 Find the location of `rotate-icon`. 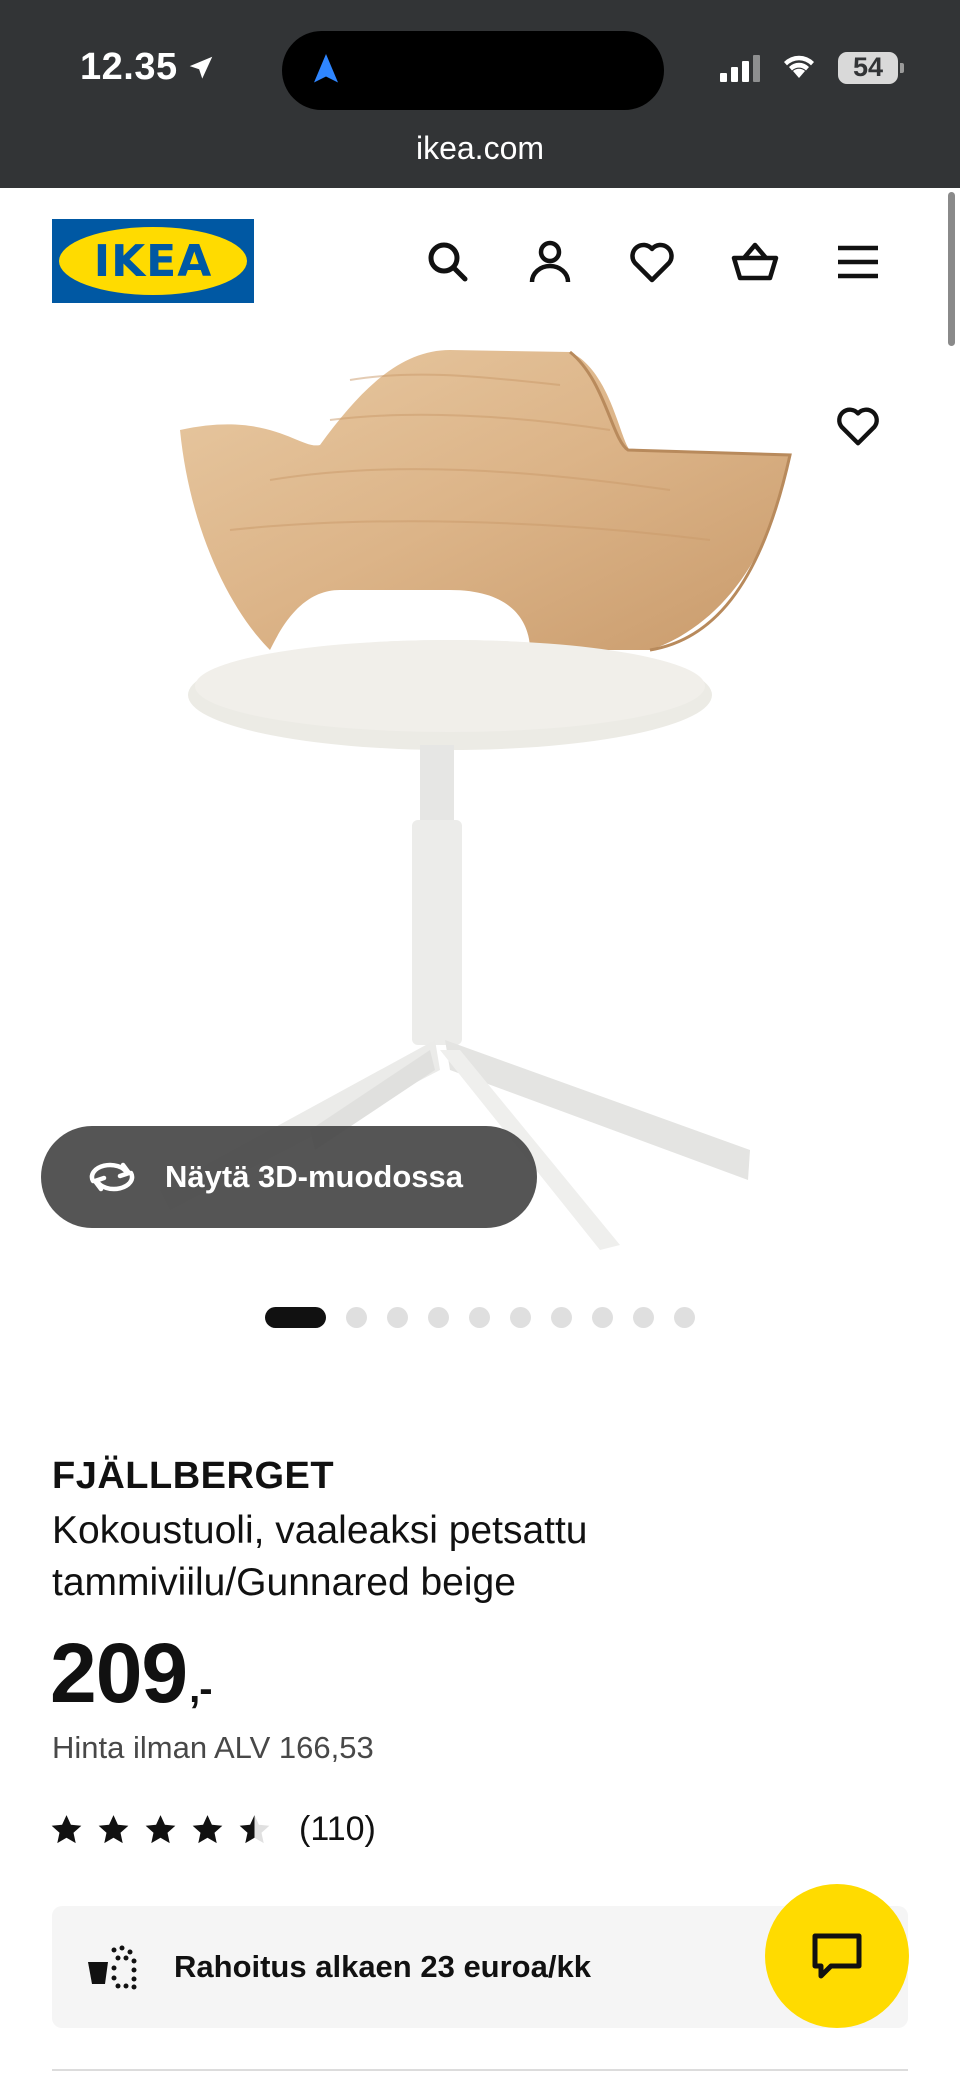

rotate-icon is located at coordinates (112, 1177).